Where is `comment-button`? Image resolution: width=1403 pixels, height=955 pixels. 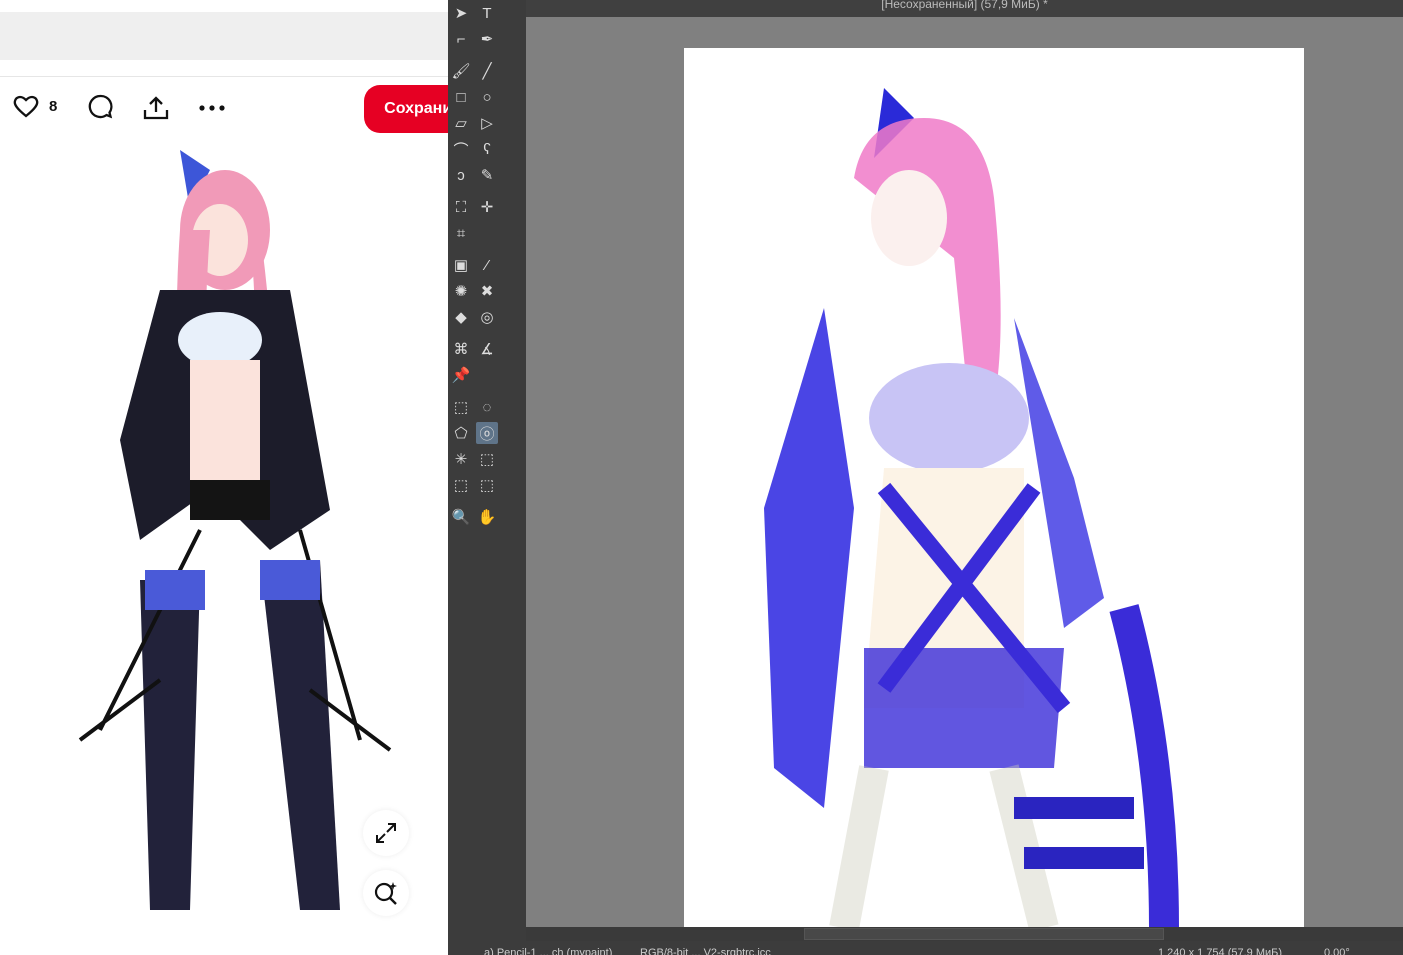
comment-button is located at coordinates (100, 106).